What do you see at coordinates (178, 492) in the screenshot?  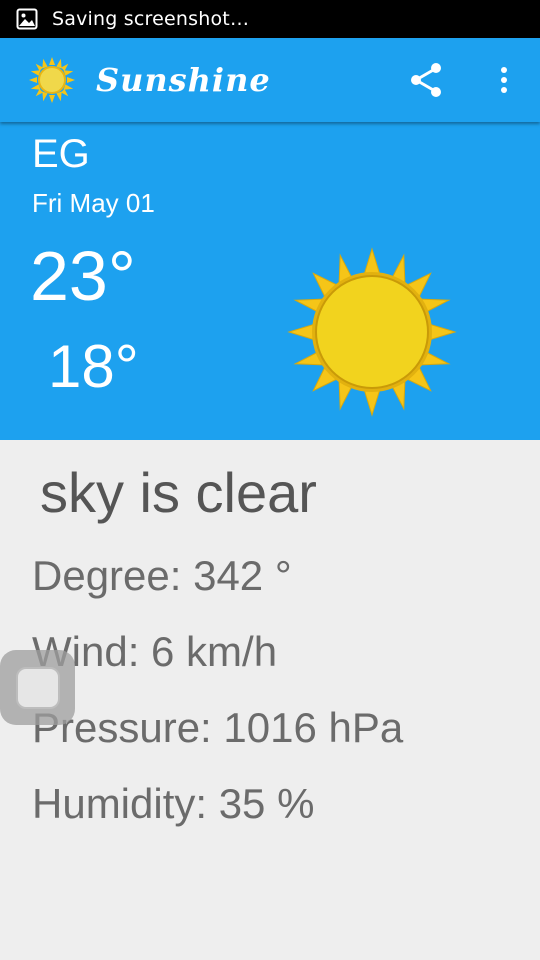 I see `condition-description: sky is clear` at bounding box center [178, 492].